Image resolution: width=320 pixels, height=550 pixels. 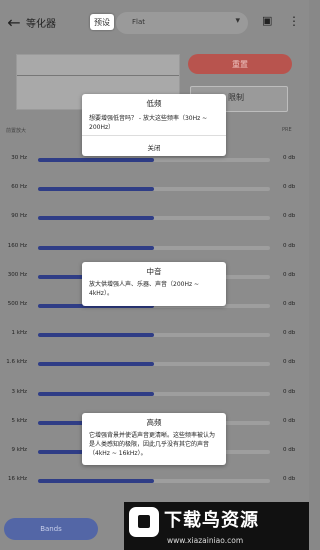 I want to click on tooltip-low-body: 想要增强低音吗？ - 放大这些频率（30Hz ~ 200Hz）, so click(x=148, y=123).